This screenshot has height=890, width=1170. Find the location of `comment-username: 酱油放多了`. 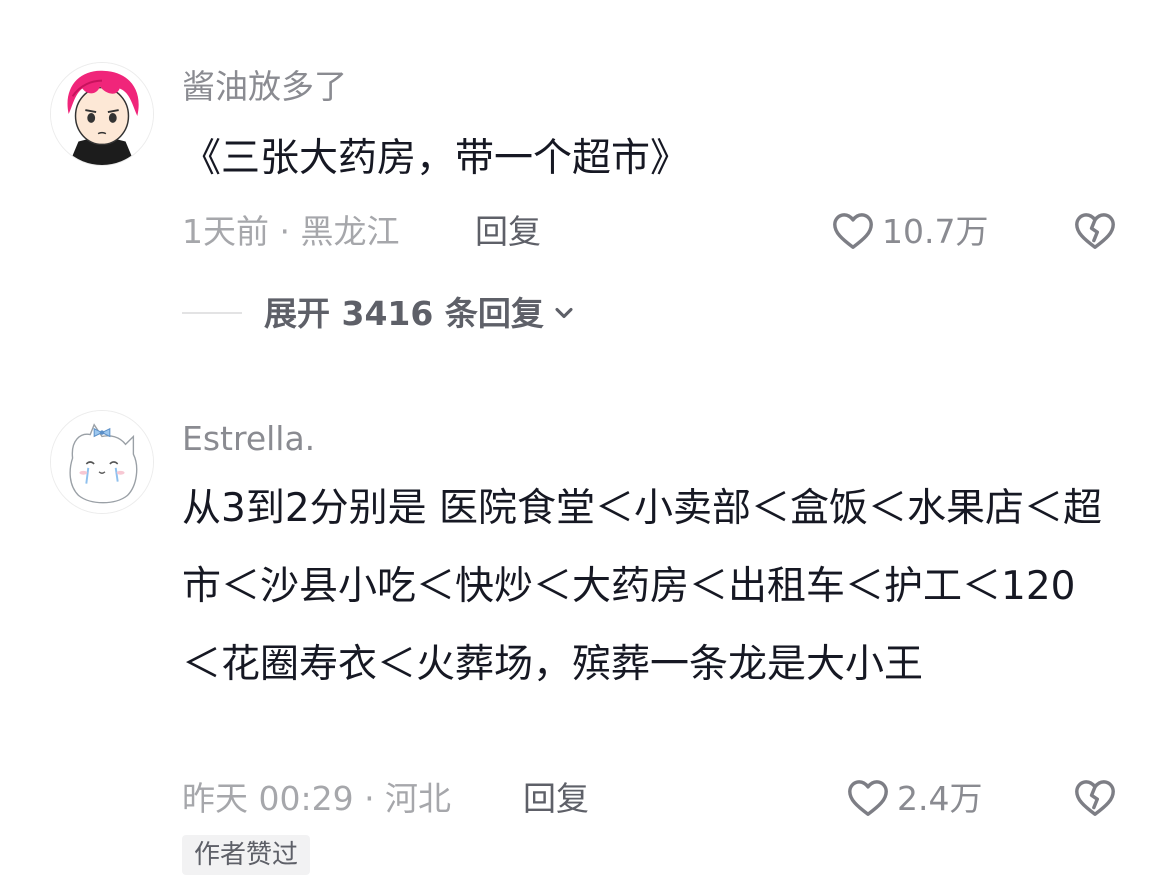

comment-username: 酱油放多了 is located at coordinates (264, 86).